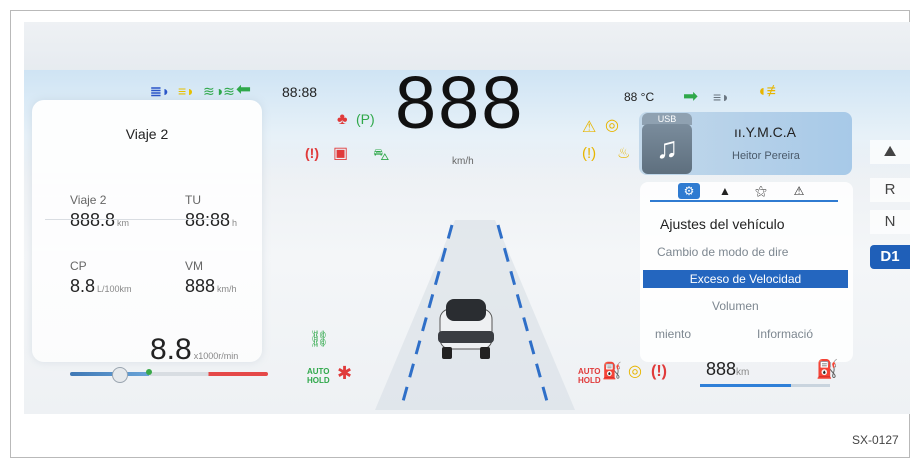  Describe the element at coordinates (160, 91) in the screenshot. I see `high-beam-icon: ≣◗` at that location.